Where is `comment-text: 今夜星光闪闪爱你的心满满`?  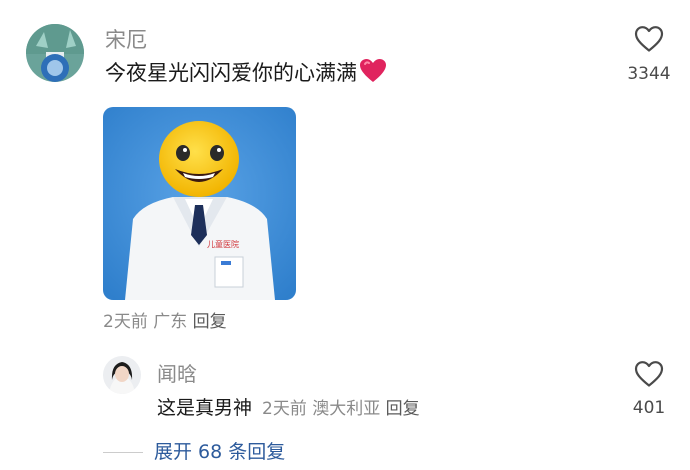
comment-text: 今夜星光闪闪爱你的心满满 is located at coordinates (231, 73).